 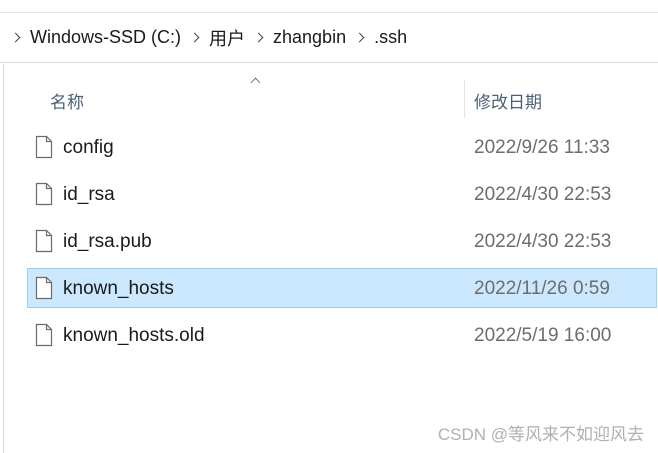 What do you see at coordinates (342, 147) in the screenshot?
I see `file-row-config: config 2022/9/26 11:33` at bounding box center [342, 147].